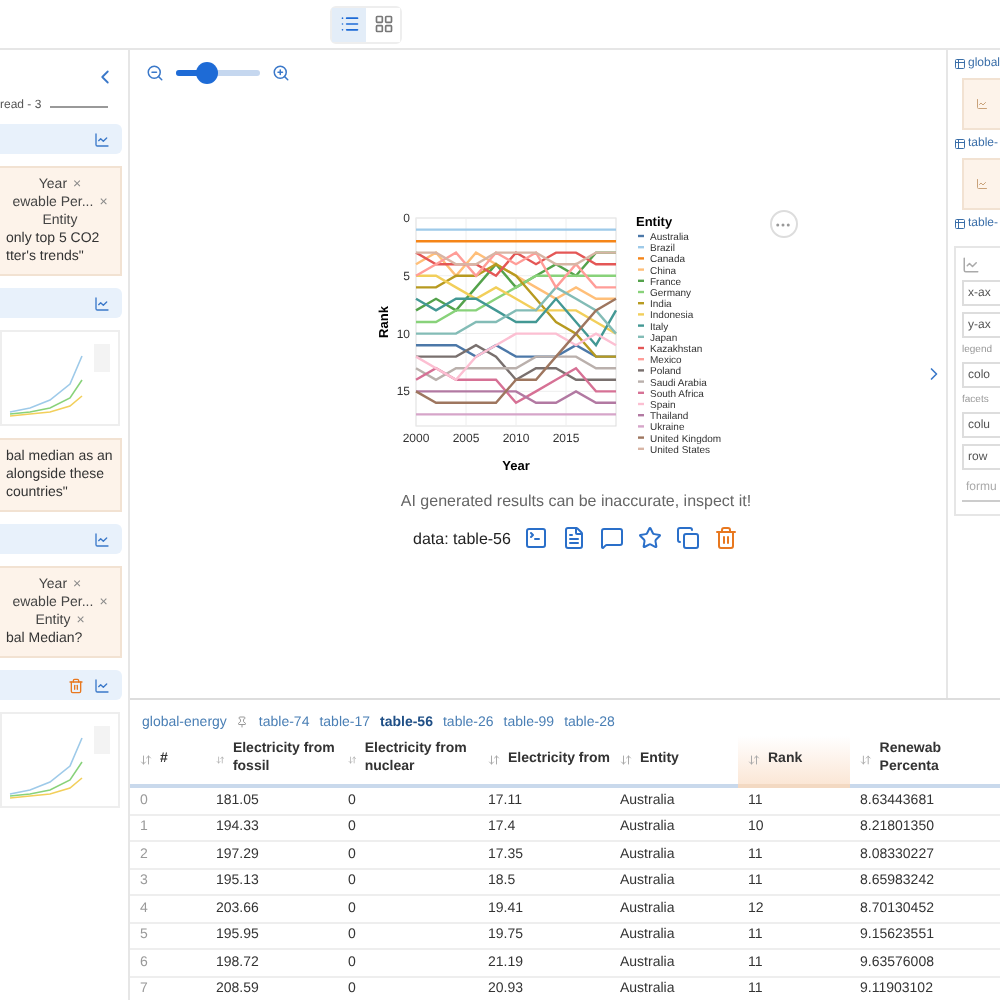 The width and height of the screenshot is (1000, 1000). I want to click on chat-icon, so click(612, 538).